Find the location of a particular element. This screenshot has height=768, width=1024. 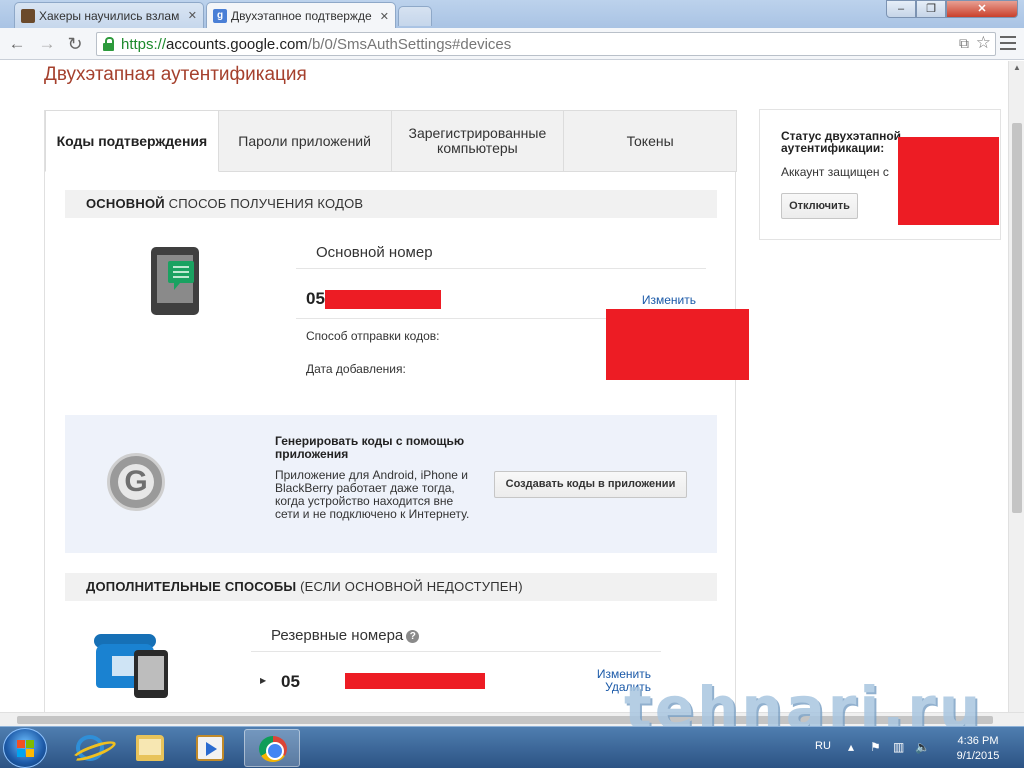

reload-icon: ↻ is located at coordinates (75, 44).